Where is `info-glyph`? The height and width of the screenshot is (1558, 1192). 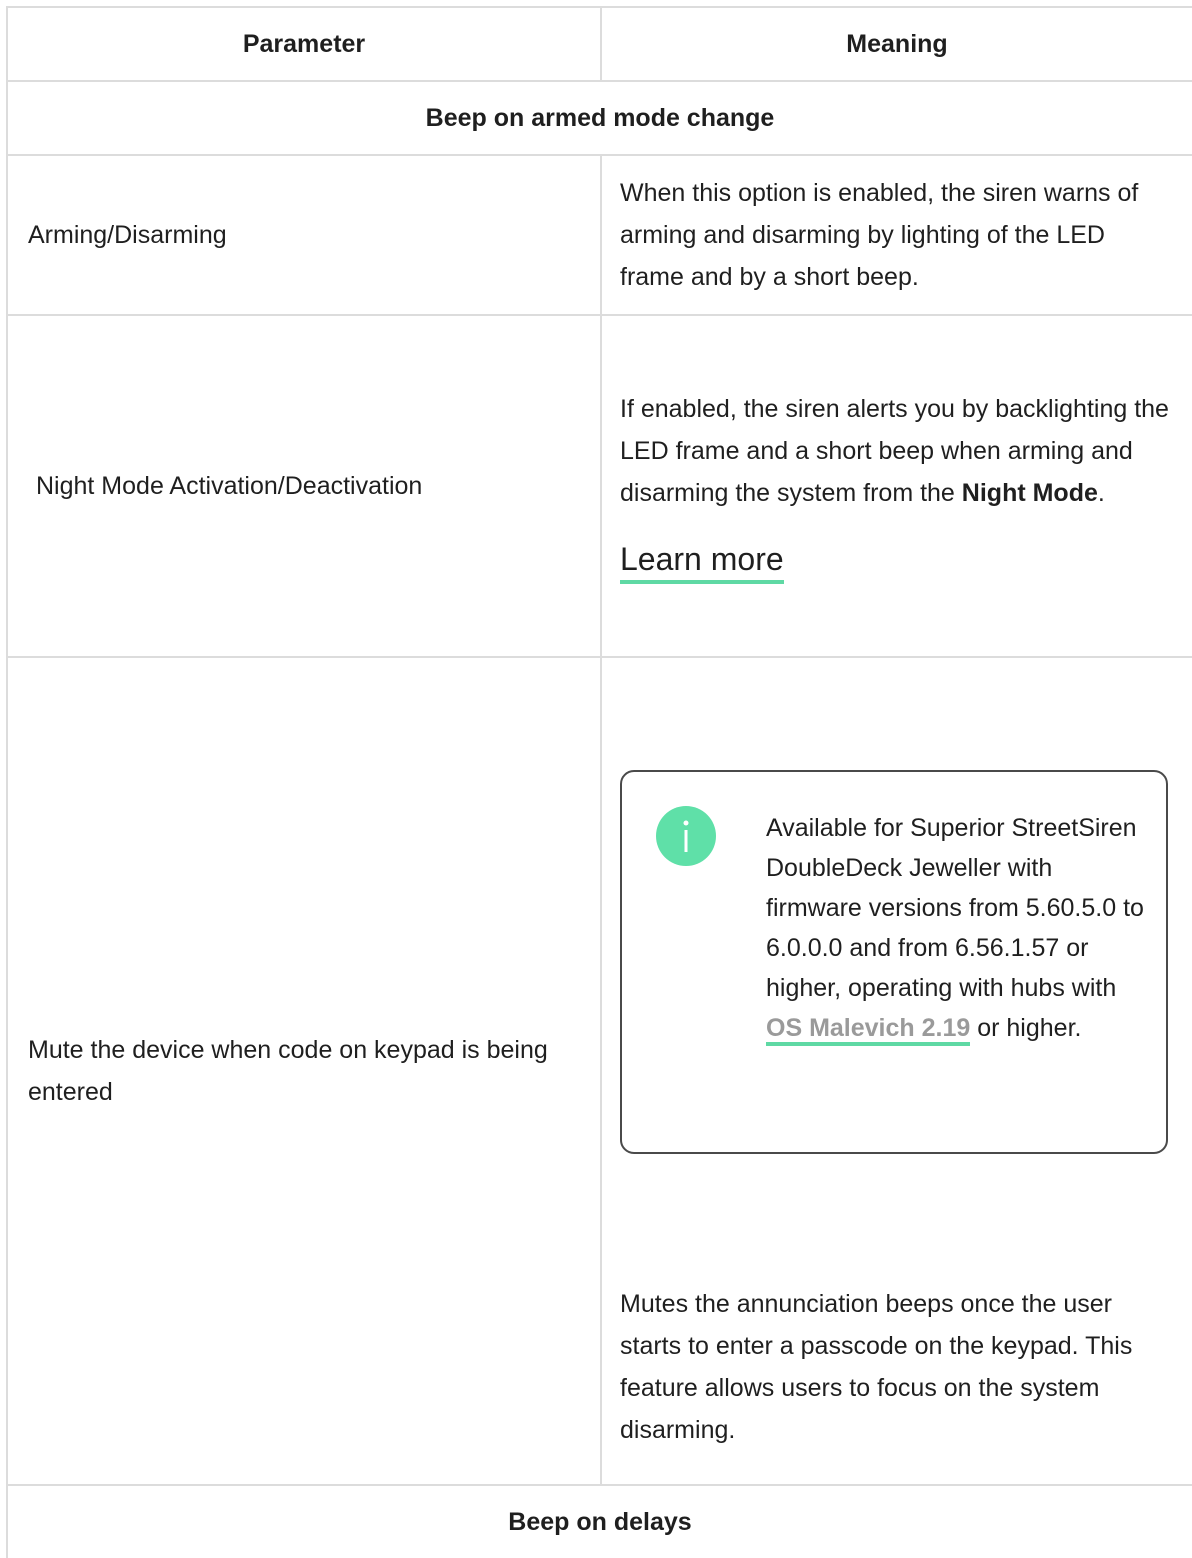
info-glyph is located at coordinates (686, 836).